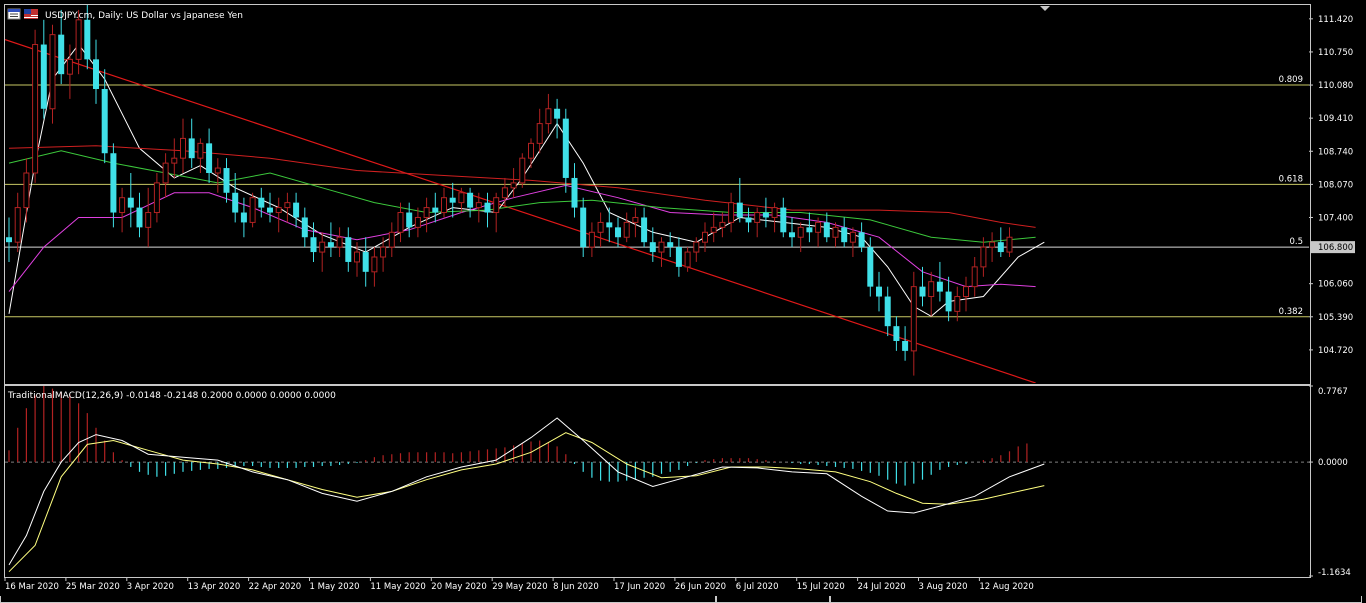 This screenshot has height=603, width=1366. Describe the element at coordinates (214, 587) in the screenshot. I see `x-tick-label: 13 Apr 2020` at that location.